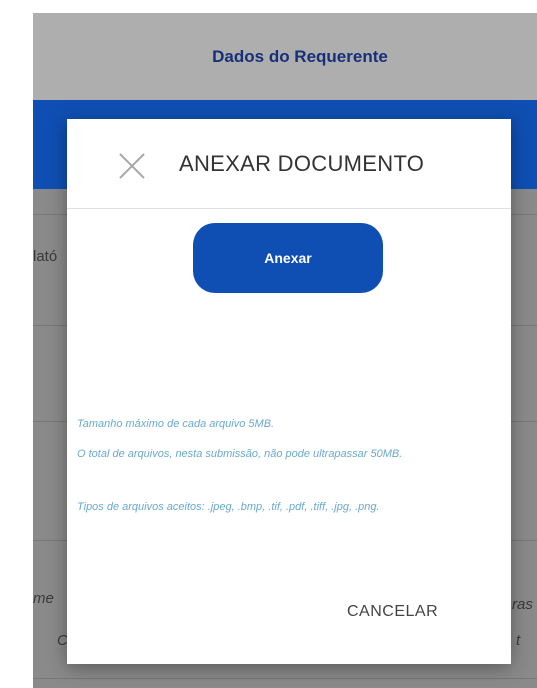 The height and width of the screenshot is (688, 537). What do you see at coordinates (300, 56) in the screenshot?
I see `page-title: Dados do Requerente` at bounding box center [300, 56].